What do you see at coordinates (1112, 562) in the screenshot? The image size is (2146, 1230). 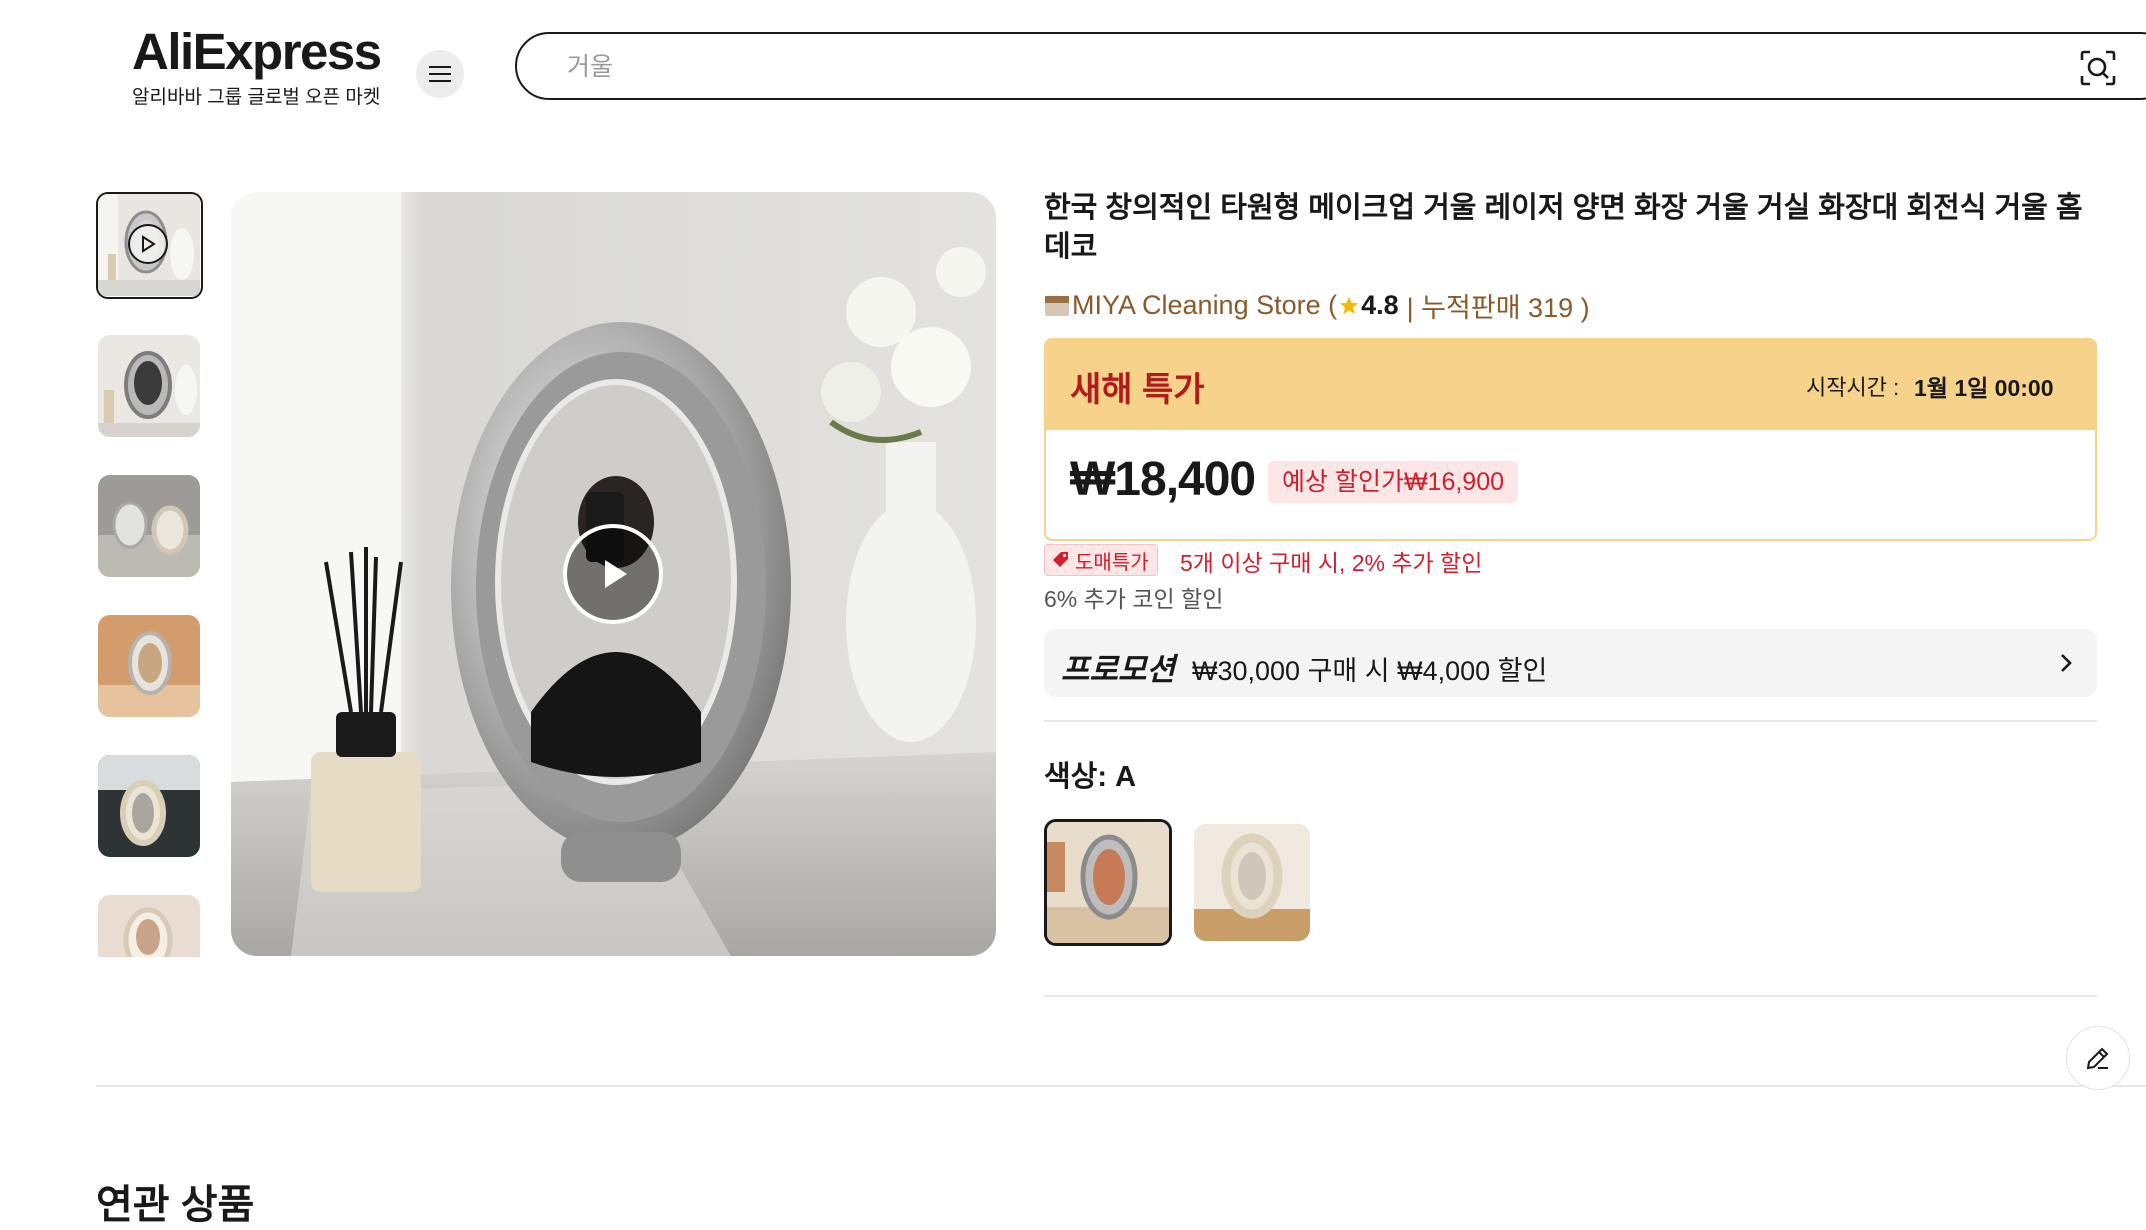 I see `wholesale-tag-label: 도매특가` at bounding box center [1112, 562].